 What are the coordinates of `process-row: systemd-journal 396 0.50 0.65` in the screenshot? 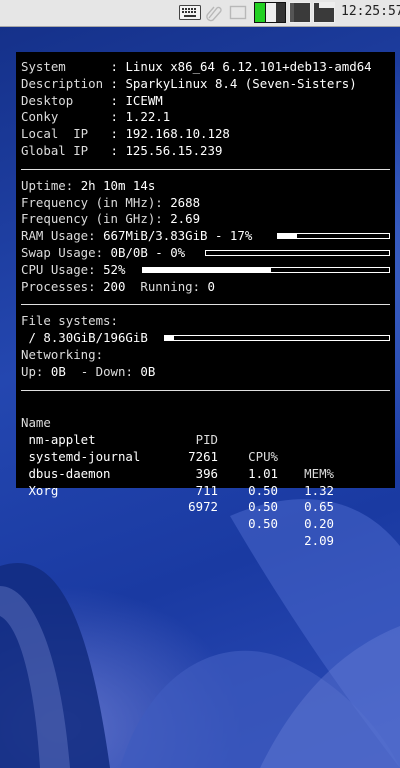 It's located at (205, 473).